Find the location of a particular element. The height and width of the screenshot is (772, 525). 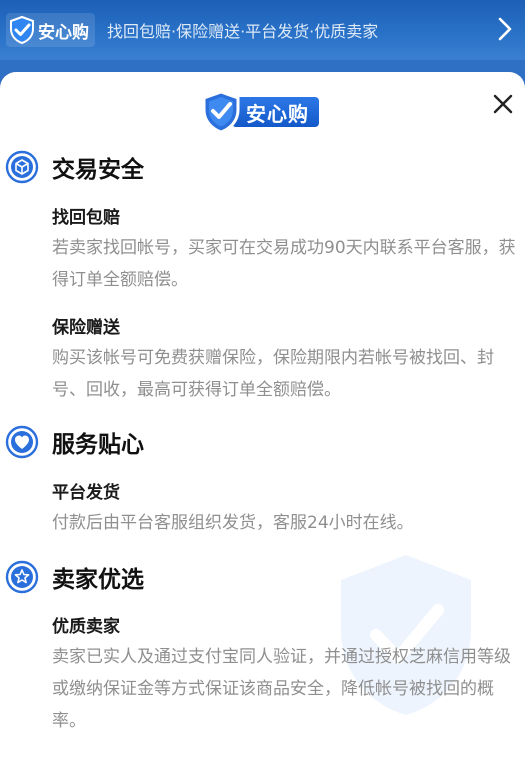

item-desc: 若卖家找回帐号，买家可在交易成功90天内联系平台客服，获得订单全额赔偿。 is located at coordinates (284, 264).